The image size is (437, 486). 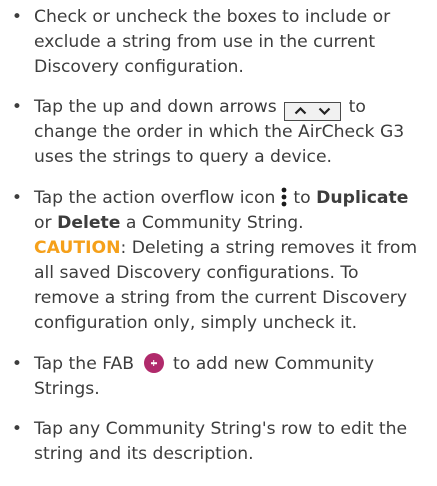 I want to click on caution-line-4: configuration only, simply uncheck it., so click(x=196, y=323).